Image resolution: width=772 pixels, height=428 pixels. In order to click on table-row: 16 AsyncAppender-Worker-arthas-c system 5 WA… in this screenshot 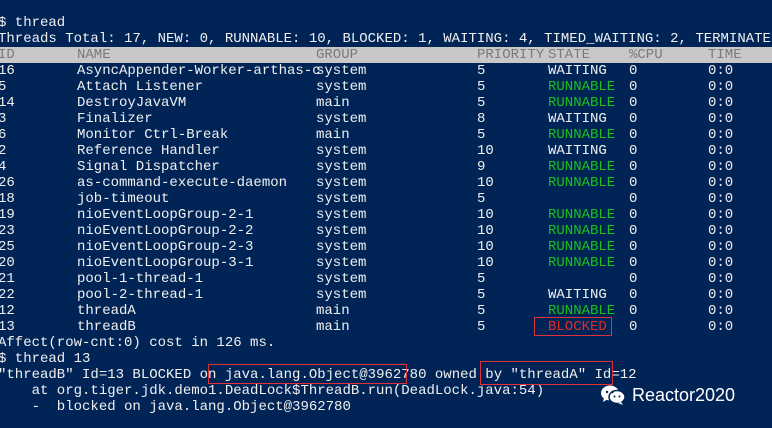, I will do `click(386, 71)`.